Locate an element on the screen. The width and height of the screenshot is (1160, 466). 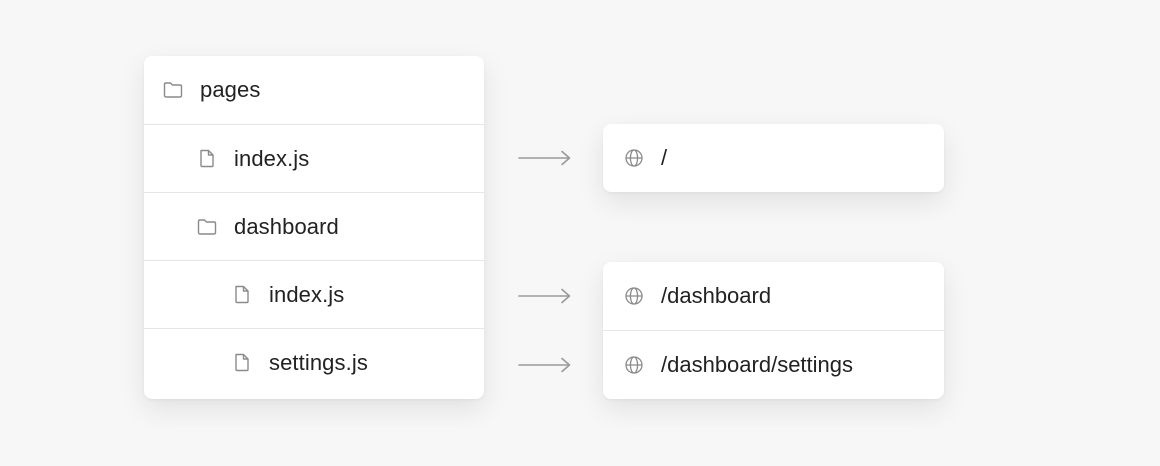
tree-item-label: dashboard is located at coordinates (286, 226).